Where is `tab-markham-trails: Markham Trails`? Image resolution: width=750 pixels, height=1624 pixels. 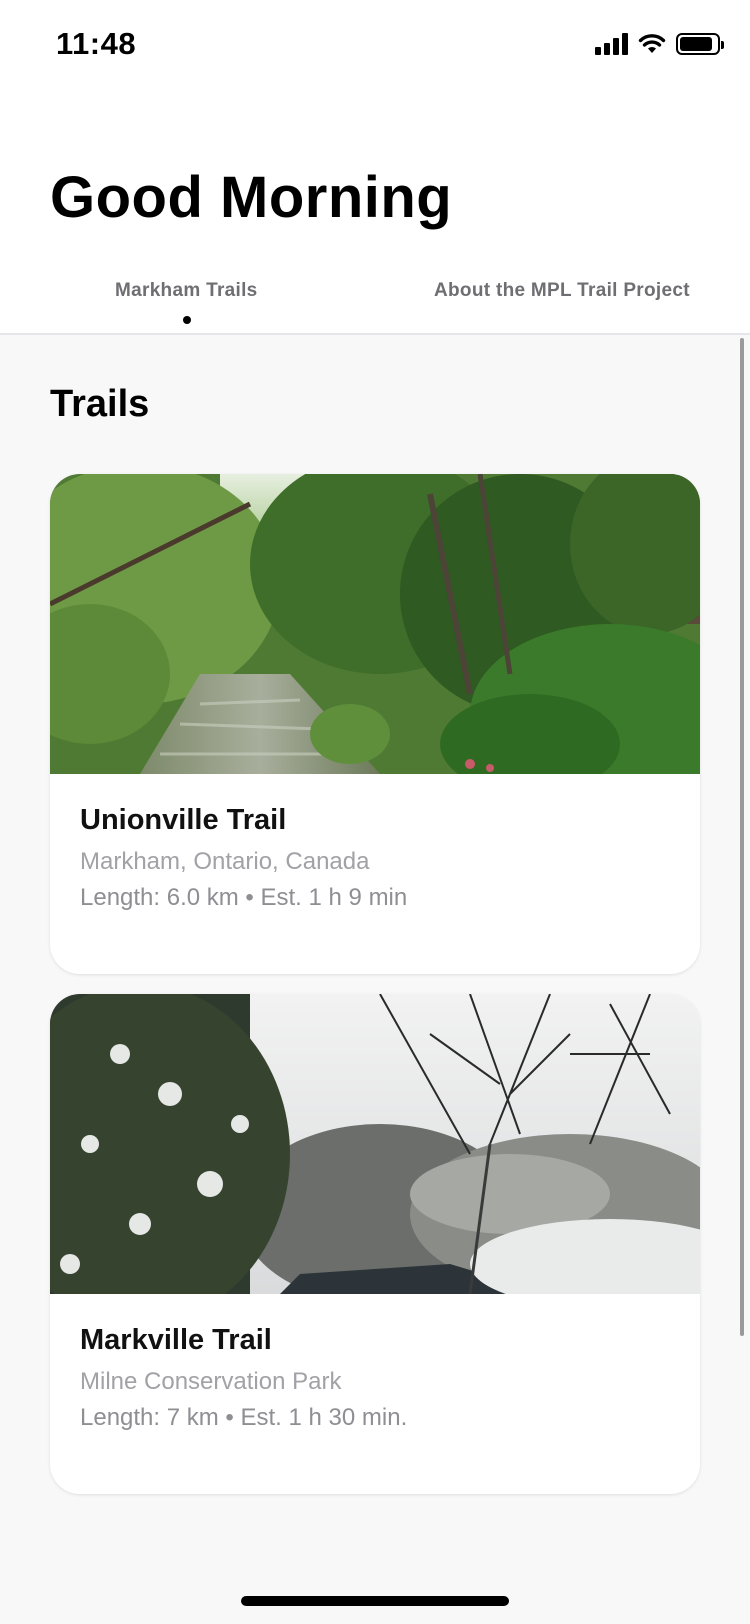
tab-markham-trails: Markham Trails is located at coordinates (186, 291).